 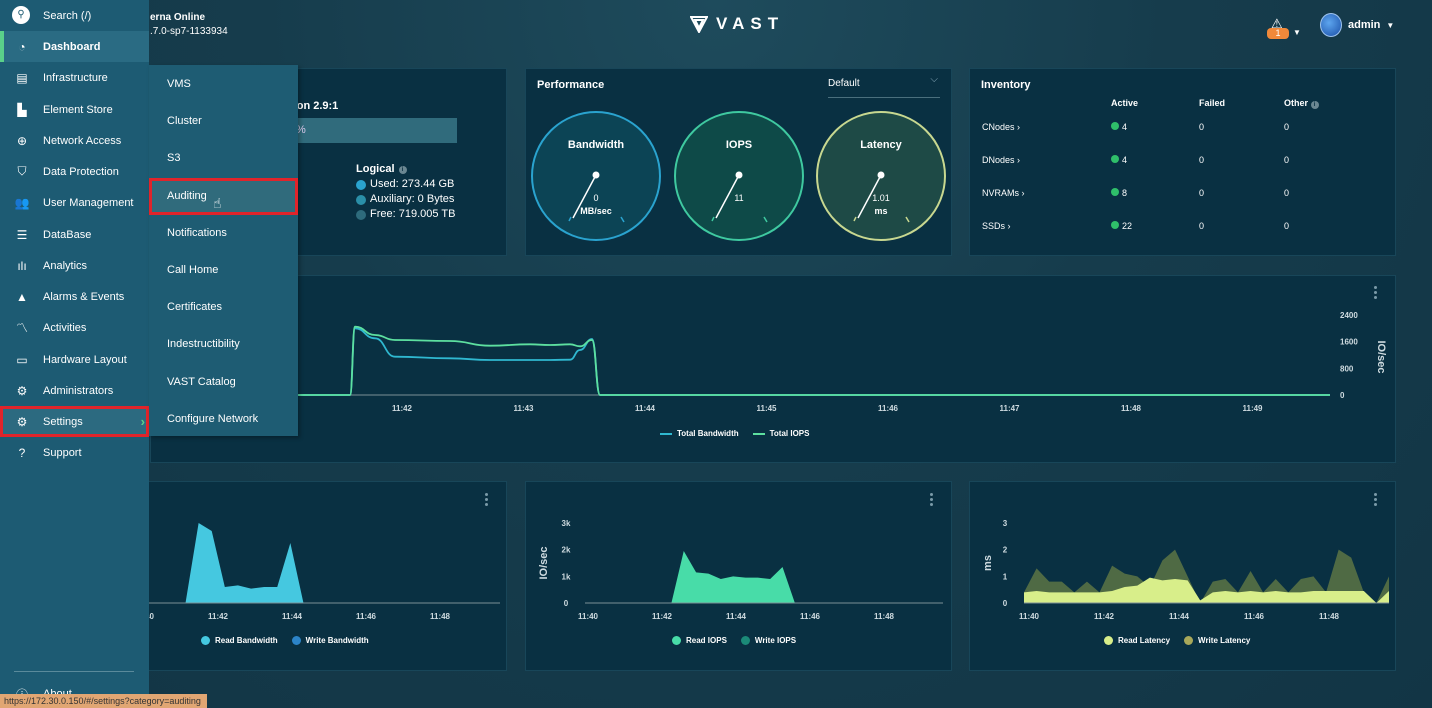 What do you see at coordinates (223, 419) in the screenshot?
I see `submenu-item-configure-network: Configure Network` at bounding box center [223, 419].